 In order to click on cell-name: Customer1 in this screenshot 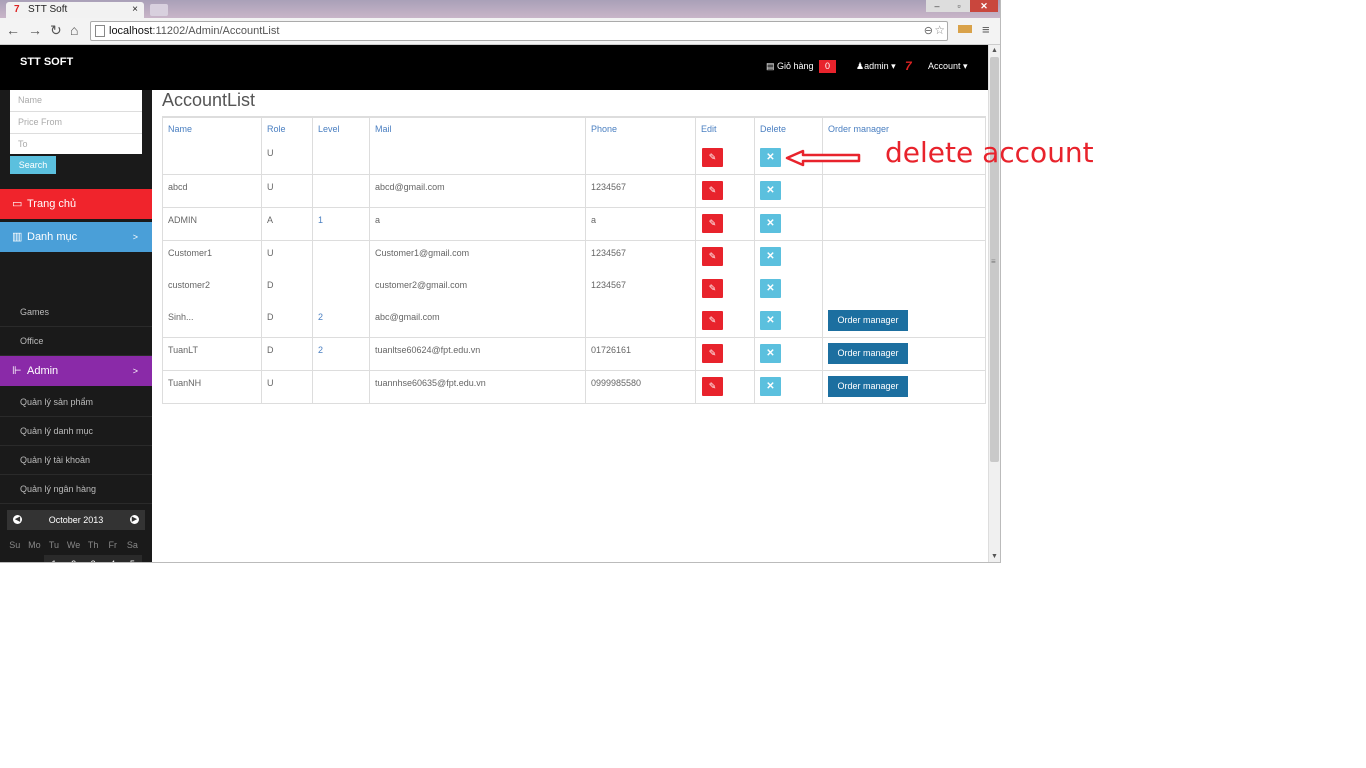, I will do `click(212, 256)`.